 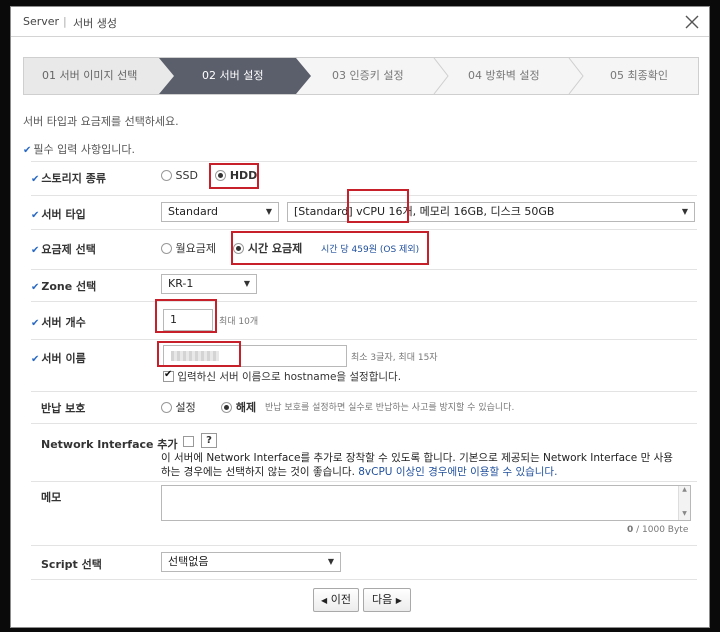 What do you see at coordinates (188, 561) in the screenshot?
I see `script-value: 선택없음` at bounding box center [188, 561].